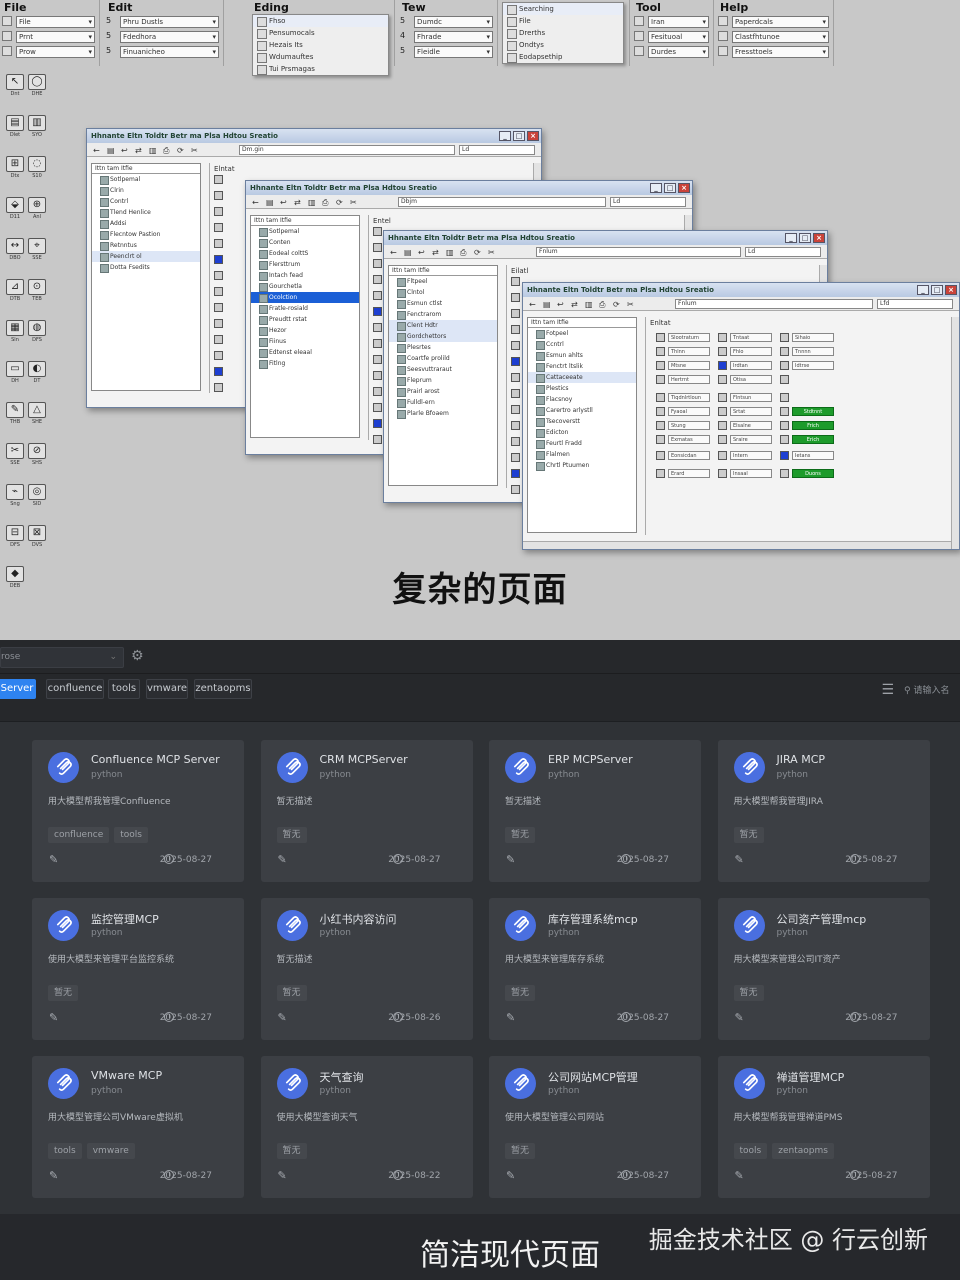 Image resolution: width=960 pixels, height=1280 pixels. Describe the element at coordinates (364, 759) in the screenshot. I see `card-title: CRM MCPServer` at that location.